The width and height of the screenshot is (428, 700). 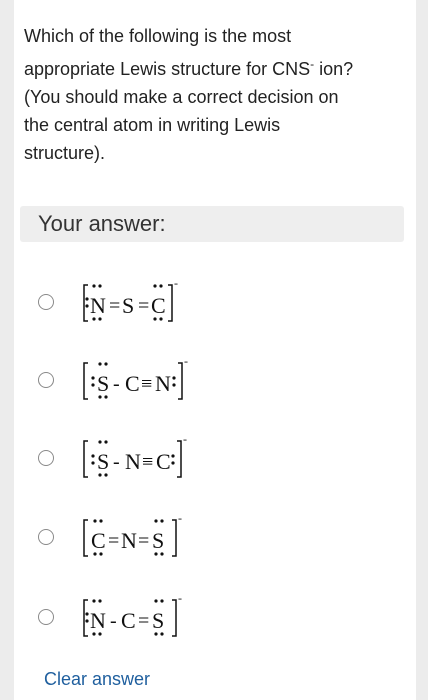 What do you see at coordinates (214, 302) in the screenshot?
I see `option-1: N = S = C -` at bounding box center [214, 302].